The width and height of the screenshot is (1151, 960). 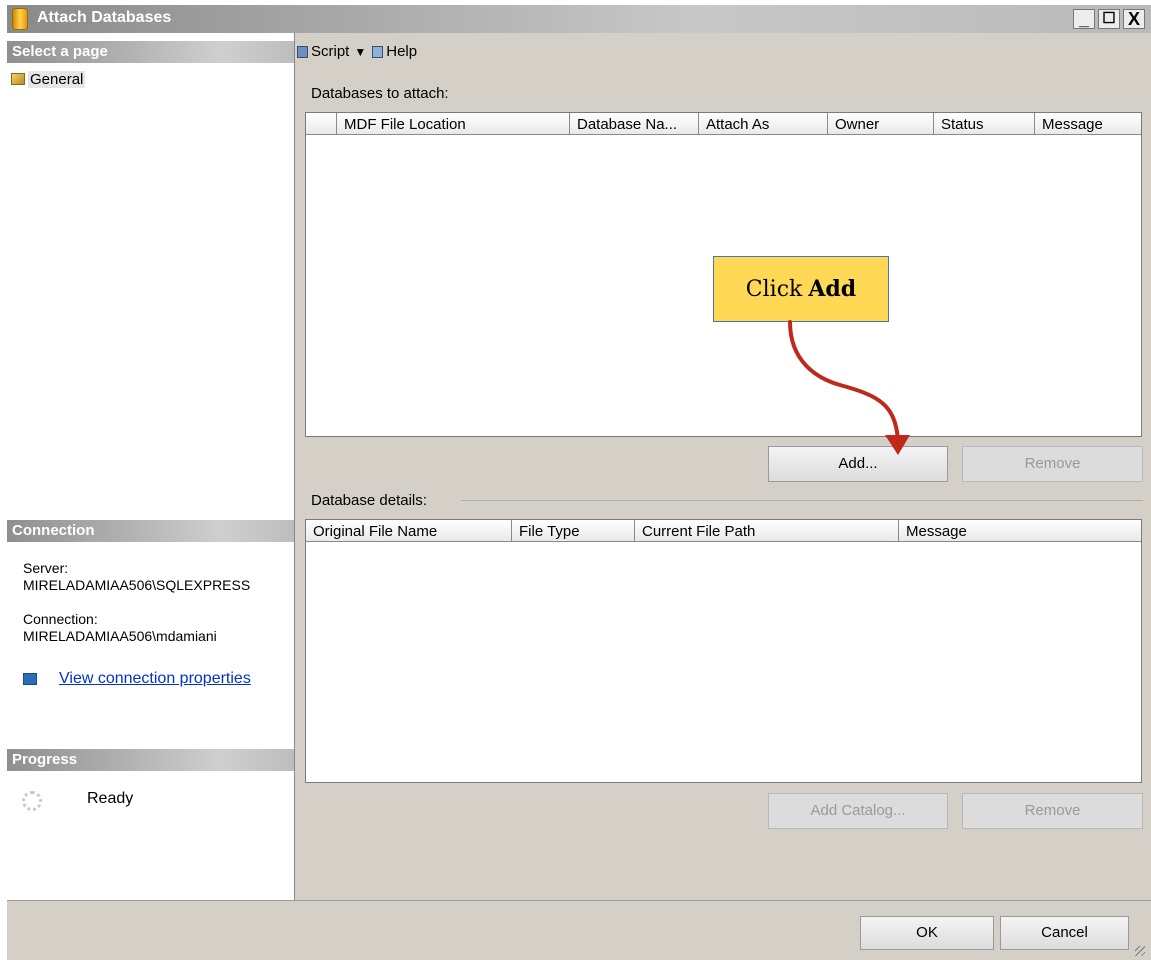 I want to click on annotation-arrow, so click(x=849, y=387).